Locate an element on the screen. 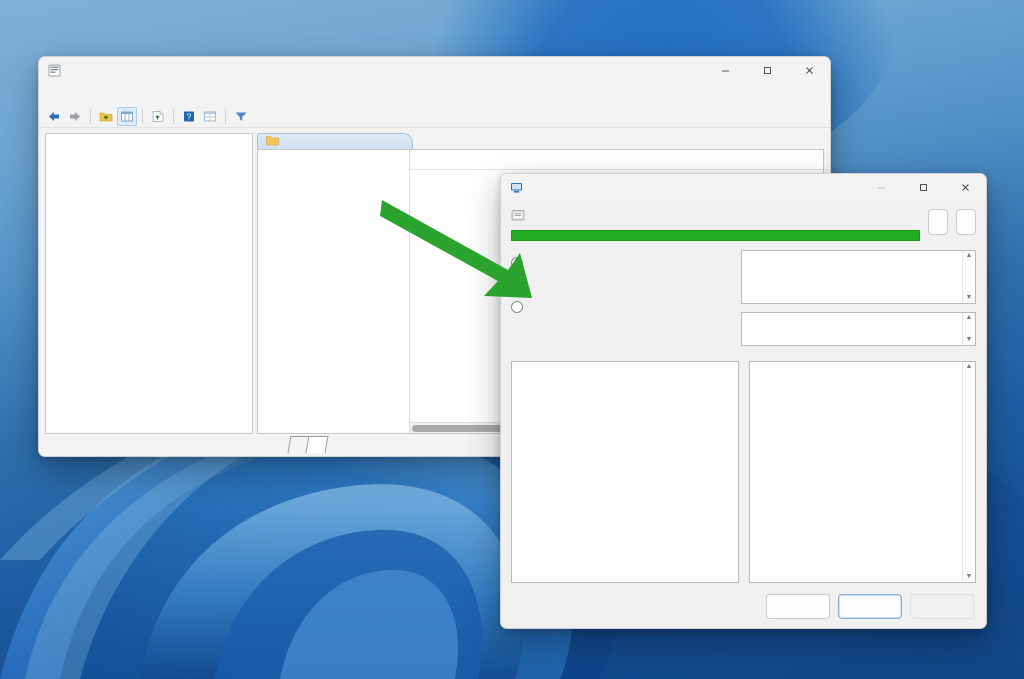 The height and width of the screenshot is (679, 1024). filter-icon is located at coordinates (241, 116).